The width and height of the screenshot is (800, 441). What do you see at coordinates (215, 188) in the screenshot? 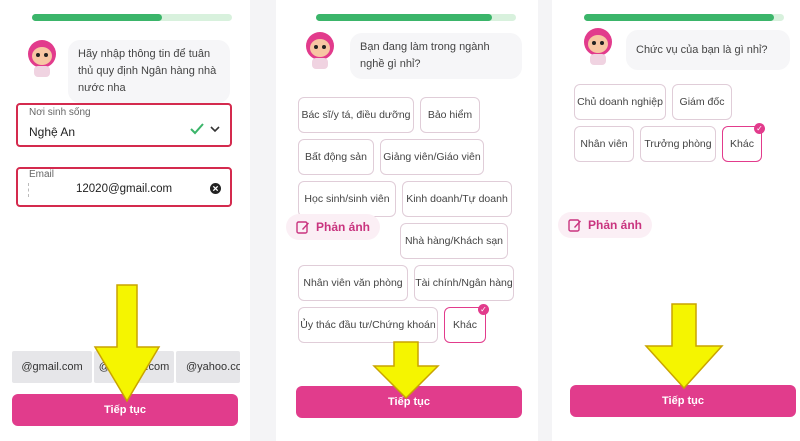
I see `clear-icon` at bounding box center [215, 188].